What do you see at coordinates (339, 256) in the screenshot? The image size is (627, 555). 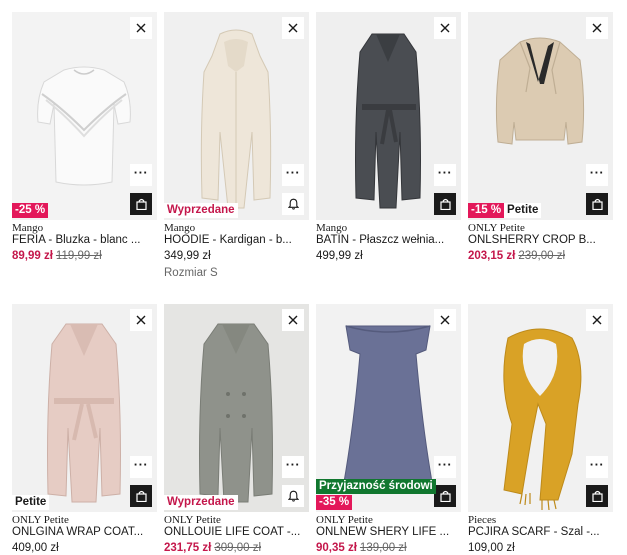 I see `product-price: 499,99 zł` at bounding box center [339, 256].